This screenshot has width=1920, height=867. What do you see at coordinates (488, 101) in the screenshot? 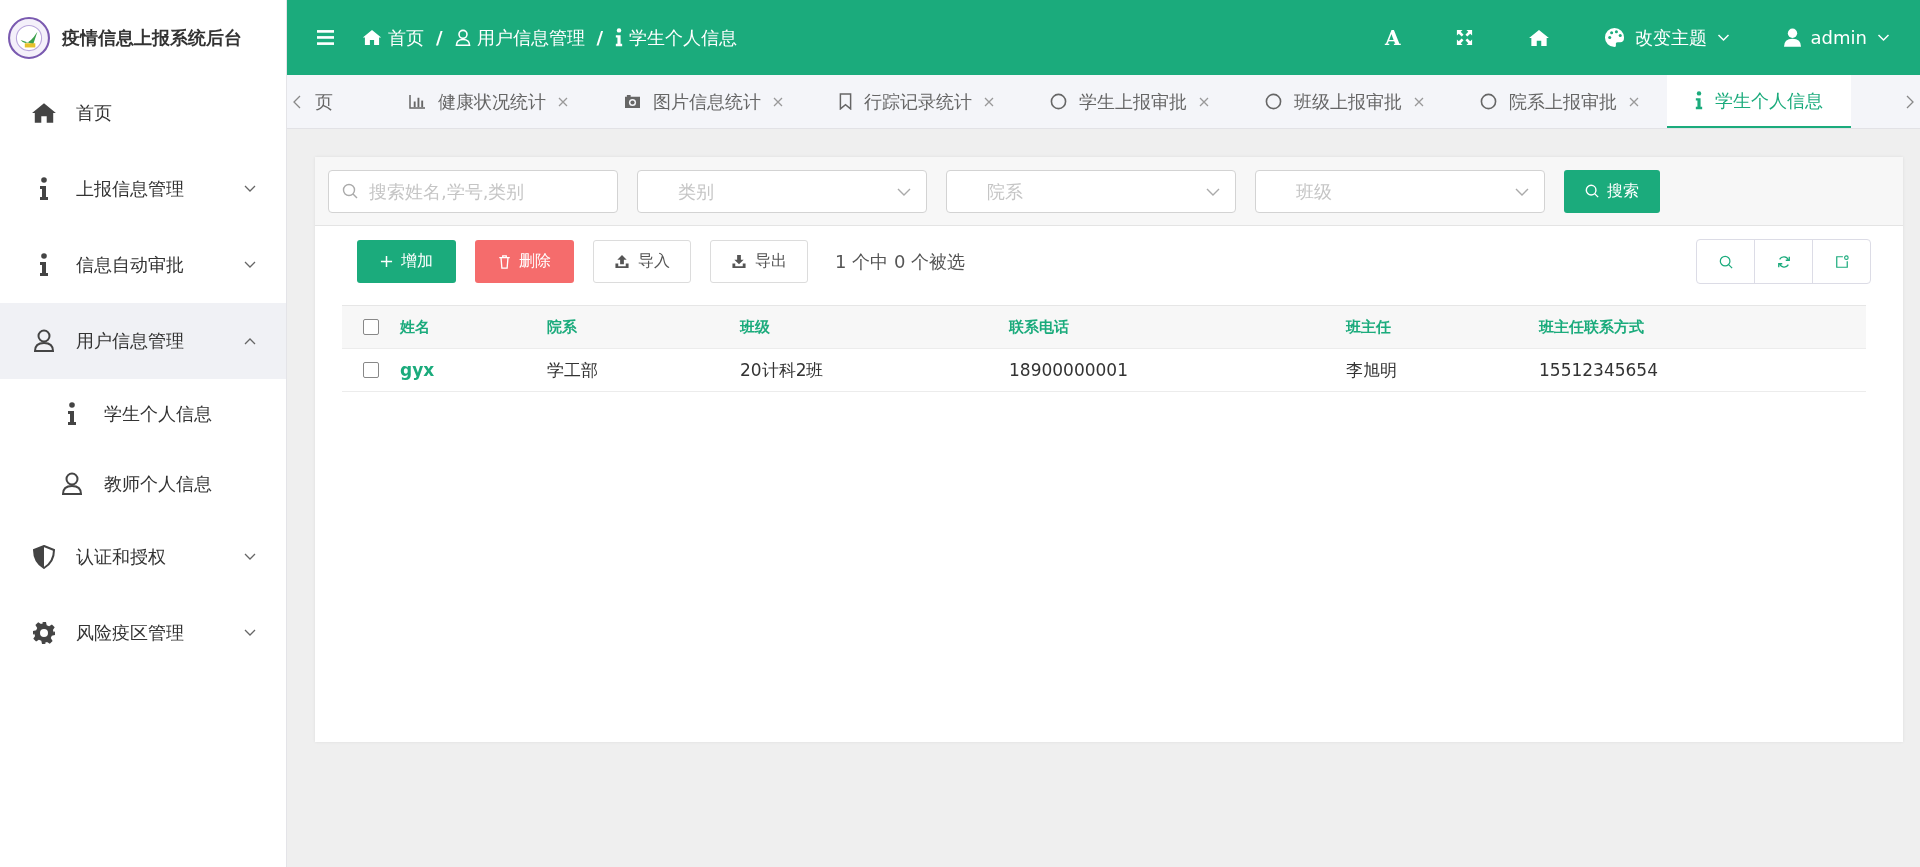
I see `tab: 健康状况统计` at bounding box center [488, 101].